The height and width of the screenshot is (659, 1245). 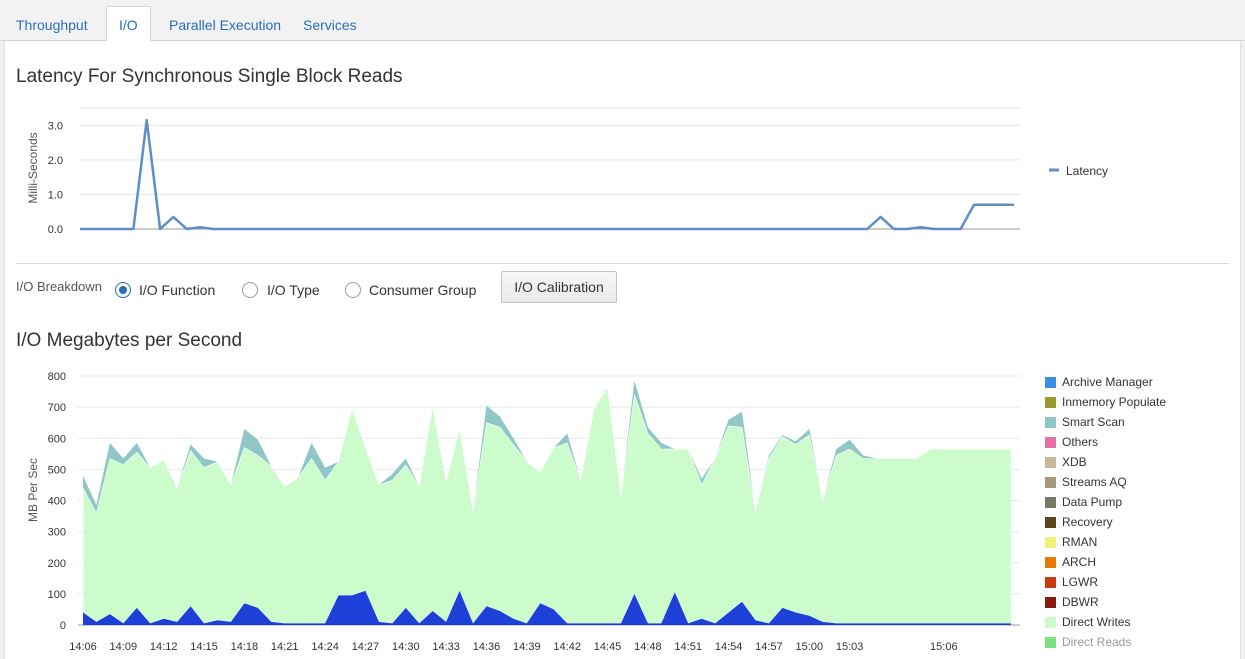 I want to click on mb-x-tick: 14:51, so click(x=688, y=647).